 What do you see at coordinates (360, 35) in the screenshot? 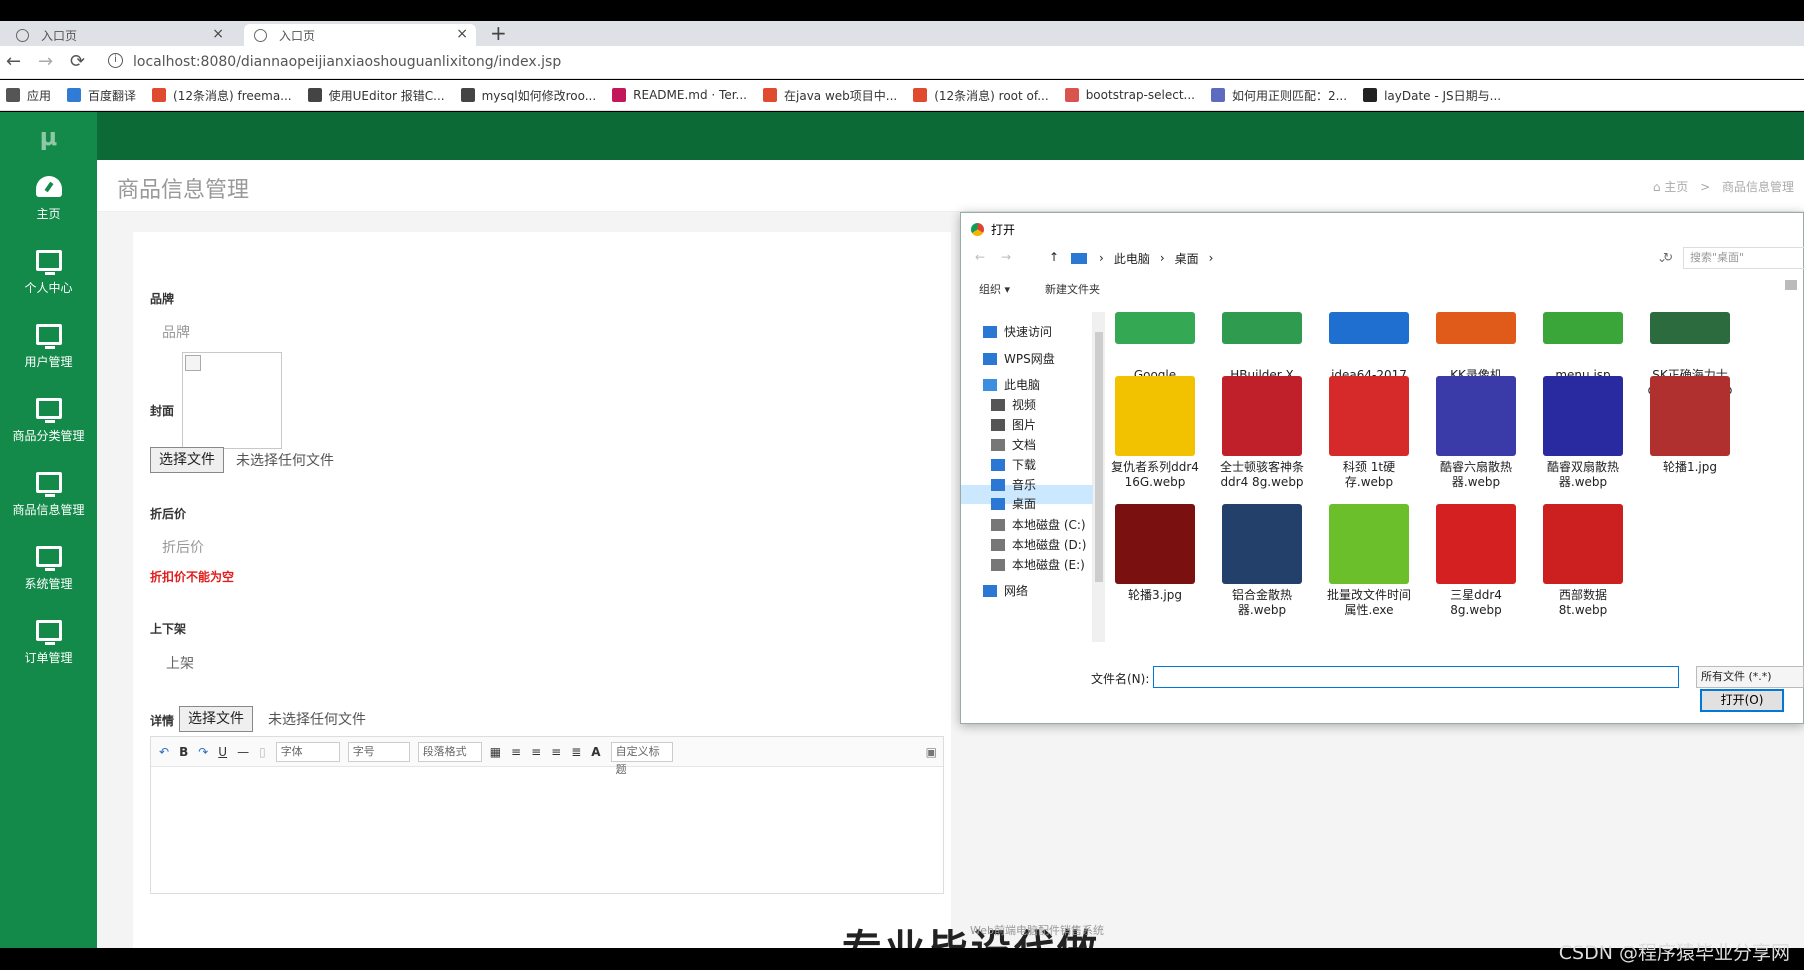
I see `browser-tab-2: 入口页 ×` at bounding box center [360, 35].